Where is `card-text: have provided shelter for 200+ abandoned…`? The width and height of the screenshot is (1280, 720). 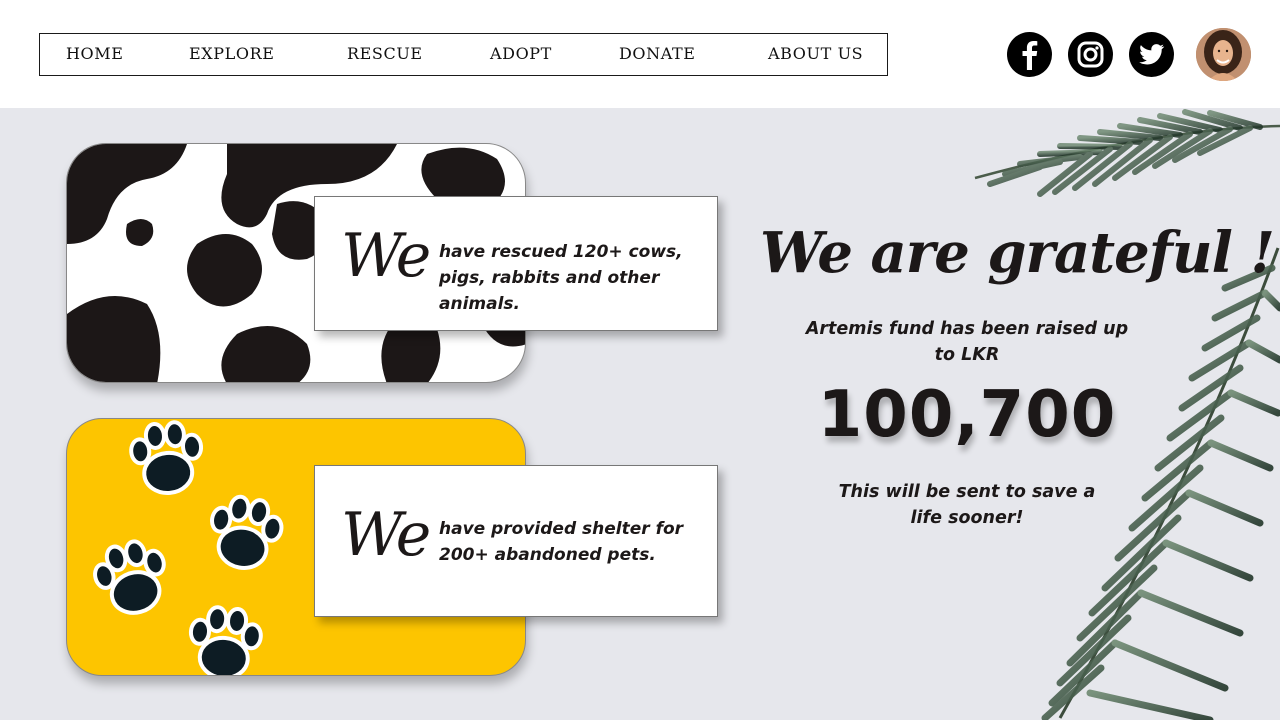
card-text: have provided shelter for 200+ abandoned… is located at coordinates (561, 542).